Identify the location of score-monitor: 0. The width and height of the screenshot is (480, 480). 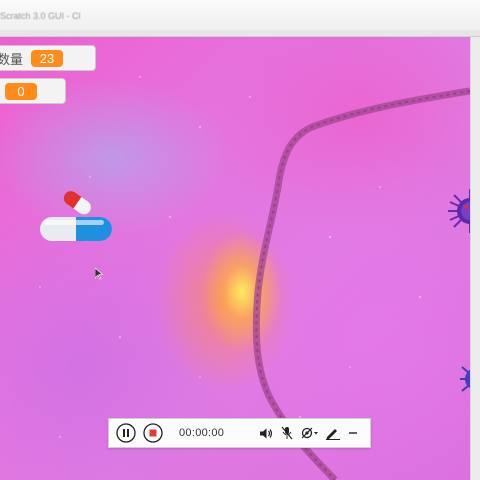
(33, 91).